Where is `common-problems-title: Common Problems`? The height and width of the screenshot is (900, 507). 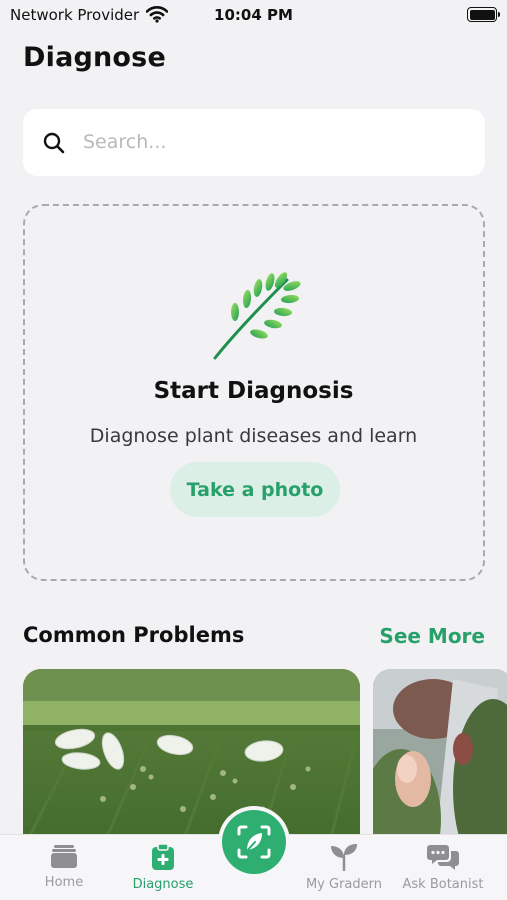 common-problems-title: Common Problems is located at coordinates (134, 635).